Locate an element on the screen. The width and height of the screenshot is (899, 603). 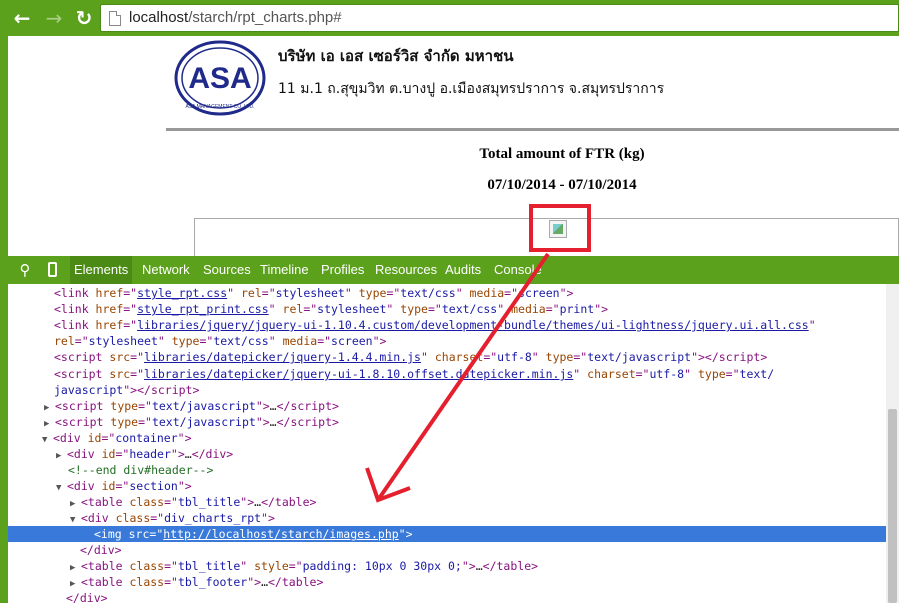
url-text: localhost/starch/rpt_charts.php# is located at coordinates (235, 17).